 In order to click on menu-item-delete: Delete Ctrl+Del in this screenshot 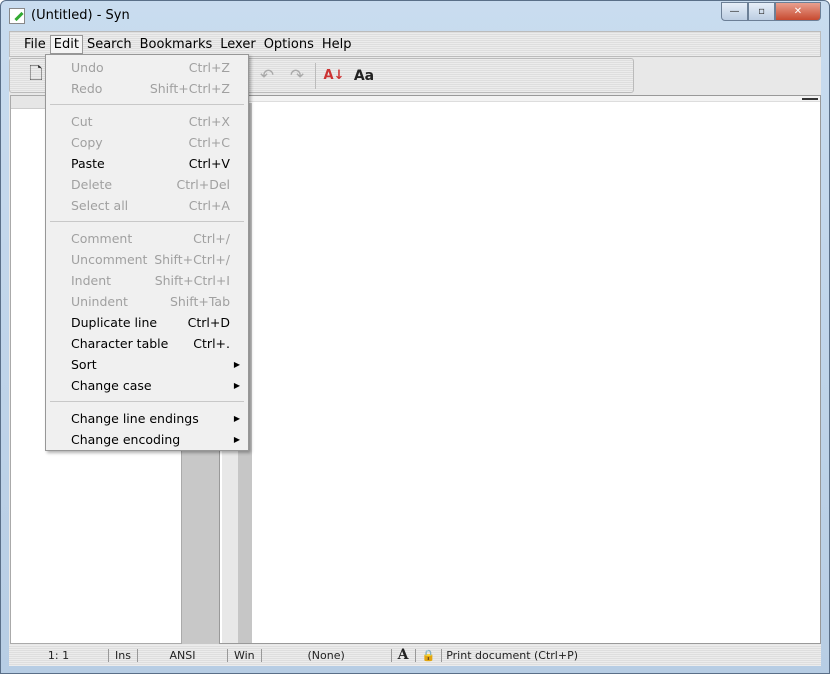, I will do `click(147, 184)`.